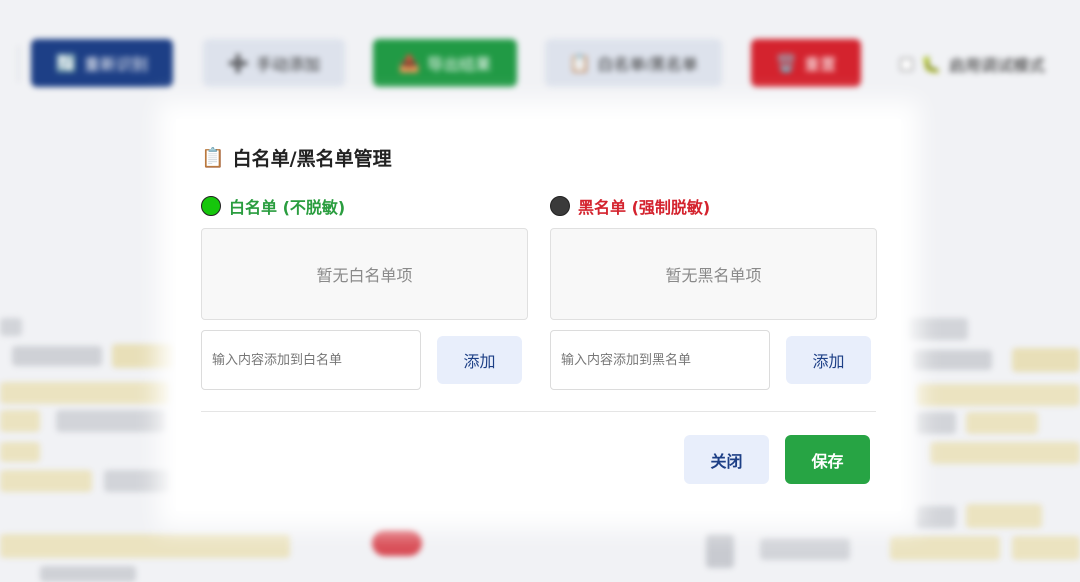 This screenshot has height=582, width=1080. I want to click on debug-mode-label: 启用调试模式, so click(996, 65).